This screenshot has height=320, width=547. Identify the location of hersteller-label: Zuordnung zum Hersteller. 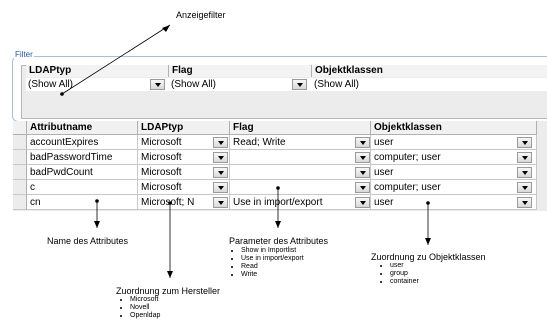
(168, 291).